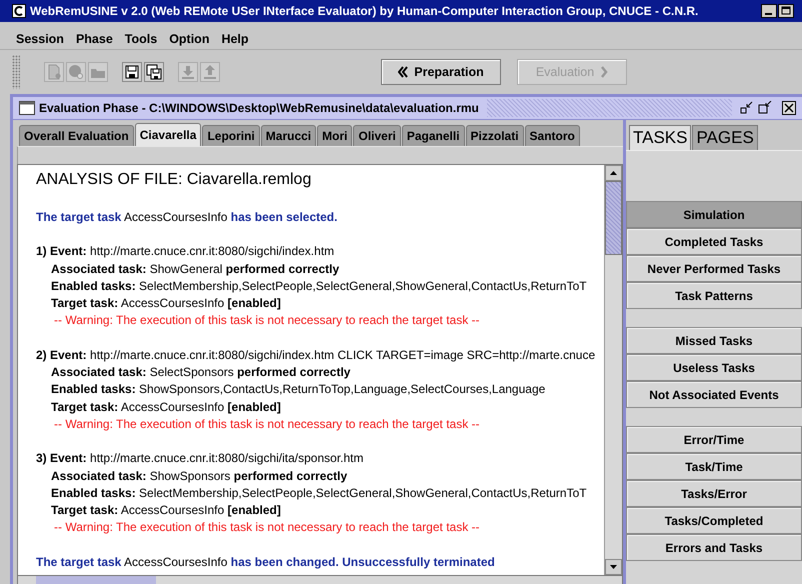 The width and height of the screenshot is (802, 584). I want to click on panel-button: Not Associated Events, so click(714, 394).